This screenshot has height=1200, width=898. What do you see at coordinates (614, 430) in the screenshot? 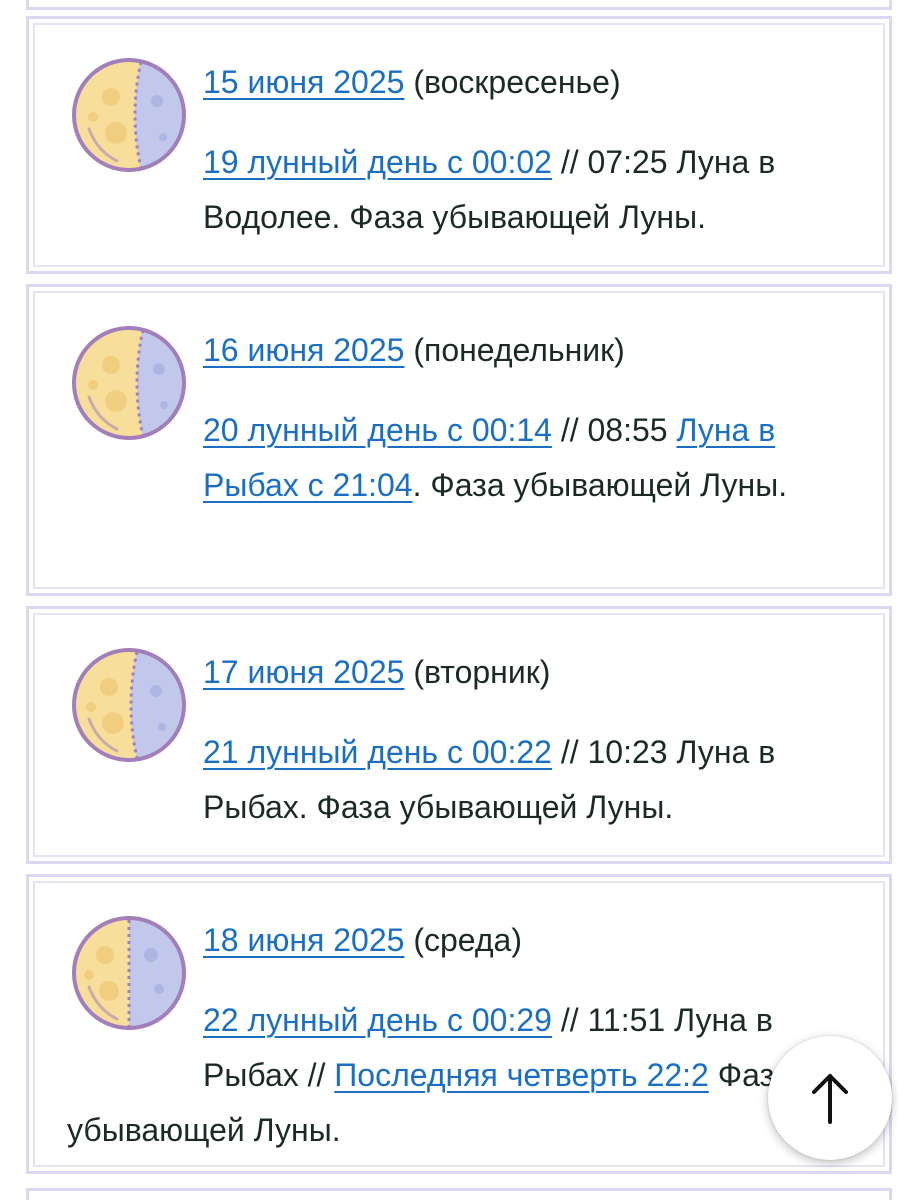
I see `moon-time: // 08:55` at bounding box center [614, 430].